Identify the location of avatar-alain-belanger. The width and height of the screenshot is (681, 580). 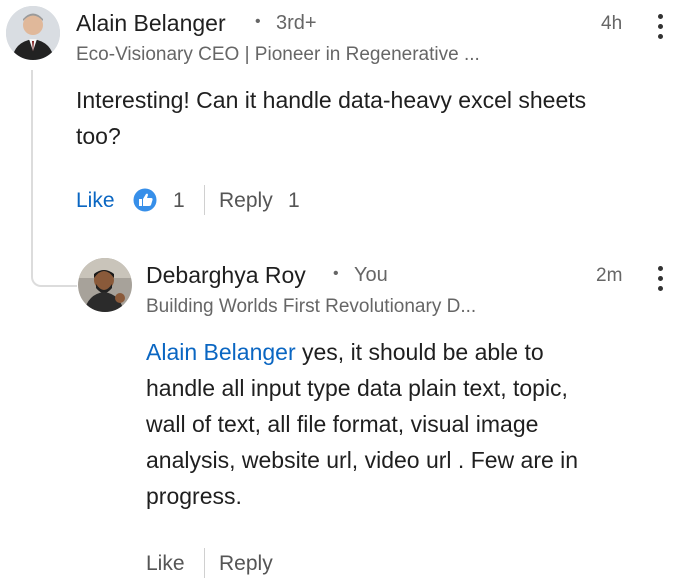
(33, 33).